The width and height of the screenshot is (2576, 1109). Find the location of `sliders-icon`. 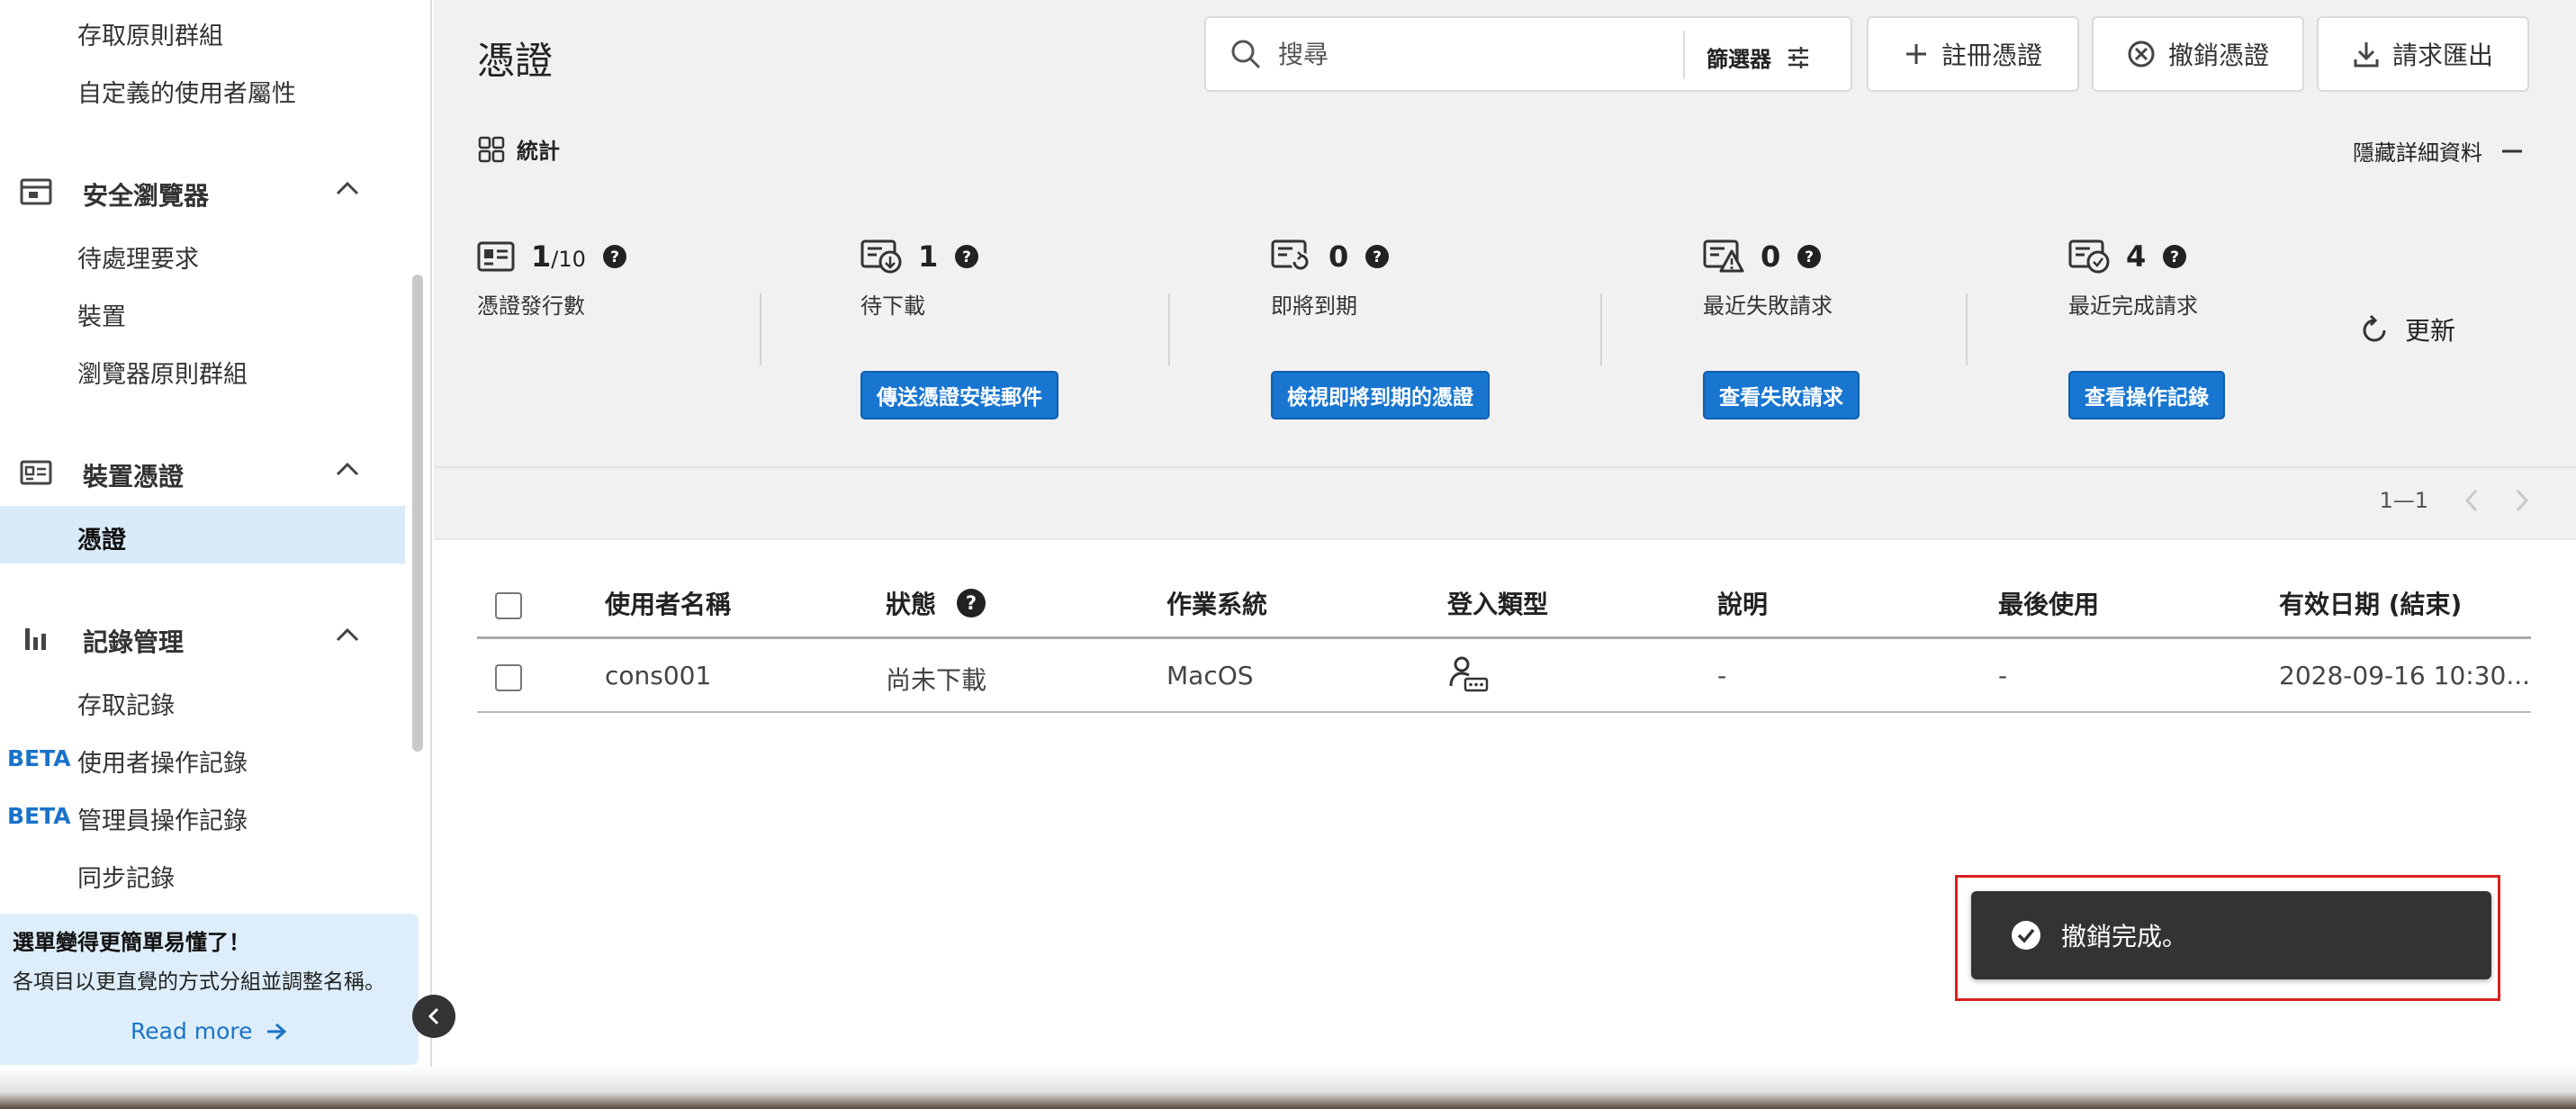

sliders-icon is located at coordinates (1798, 57).